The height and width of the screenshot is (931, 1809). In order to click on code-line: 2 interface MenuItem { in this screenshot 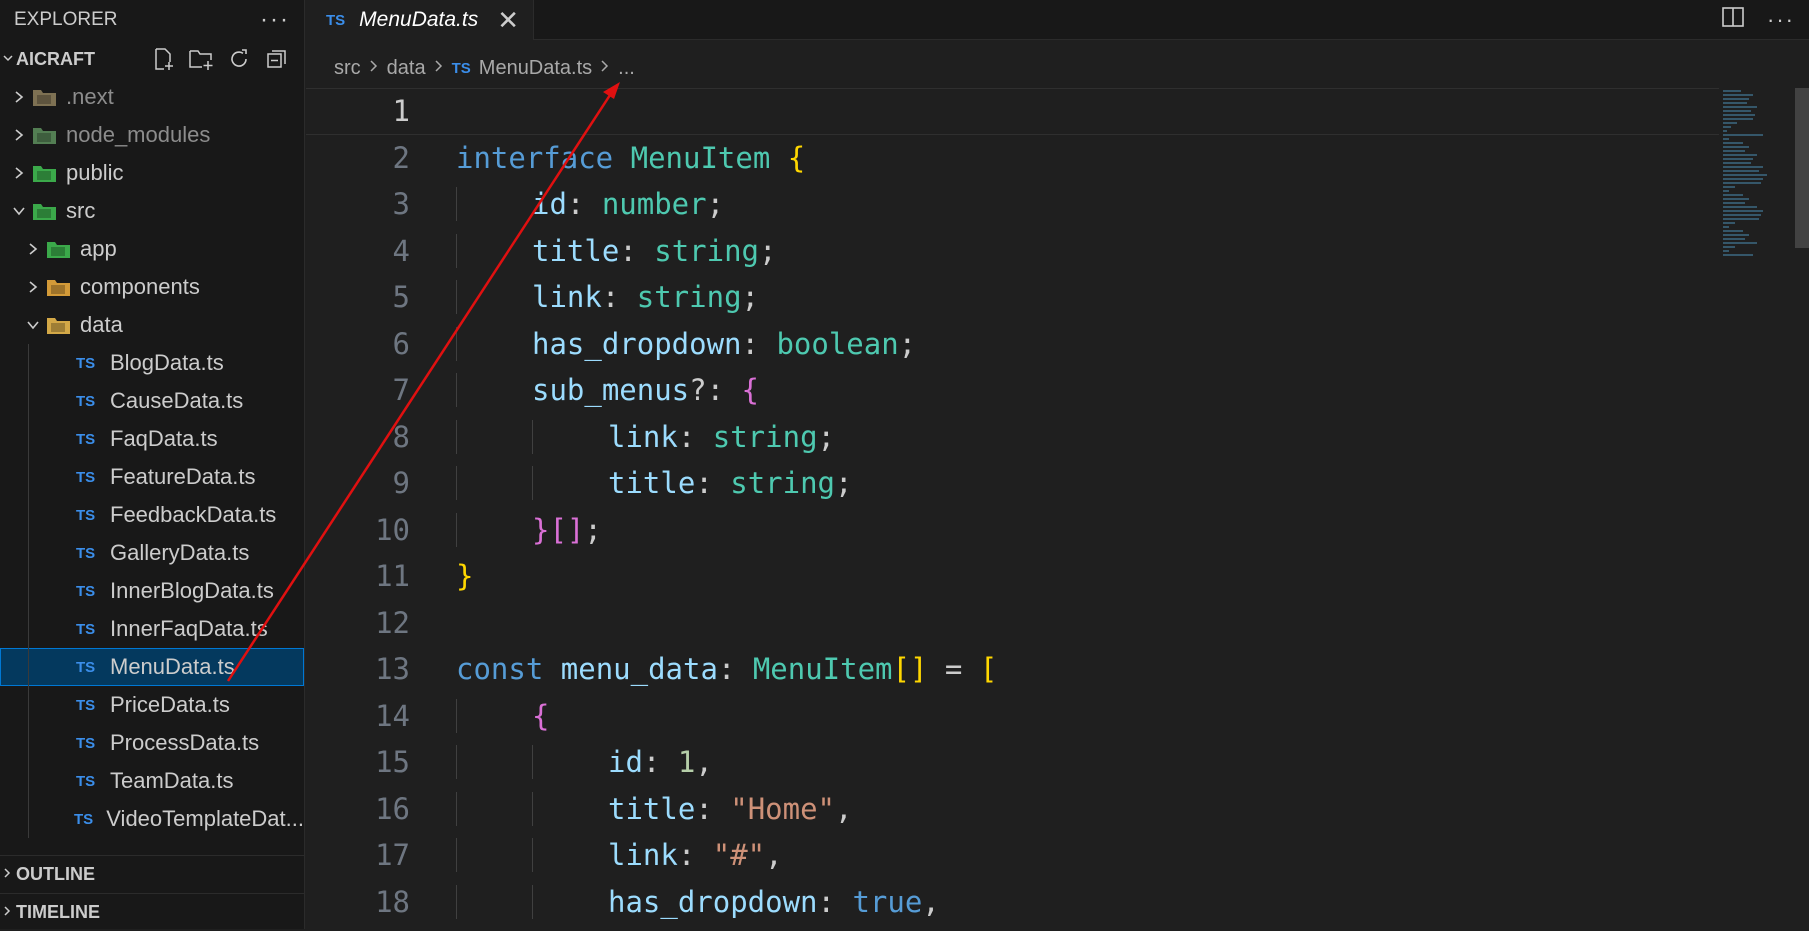, I will do `click(1012, 158)`.